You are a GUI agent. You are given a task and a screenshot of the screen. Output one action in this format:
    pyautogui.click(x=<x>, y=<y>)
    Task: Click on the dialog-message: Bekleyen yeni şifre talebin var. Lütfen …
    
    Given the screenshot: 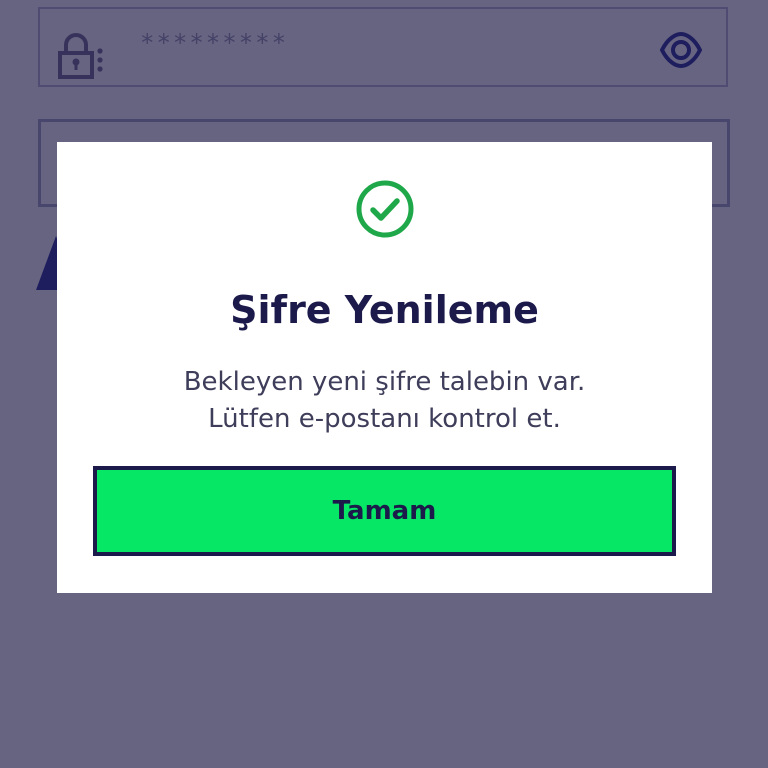 What is the action you would take?
    pyautogui.click(x=384, y=401)
    